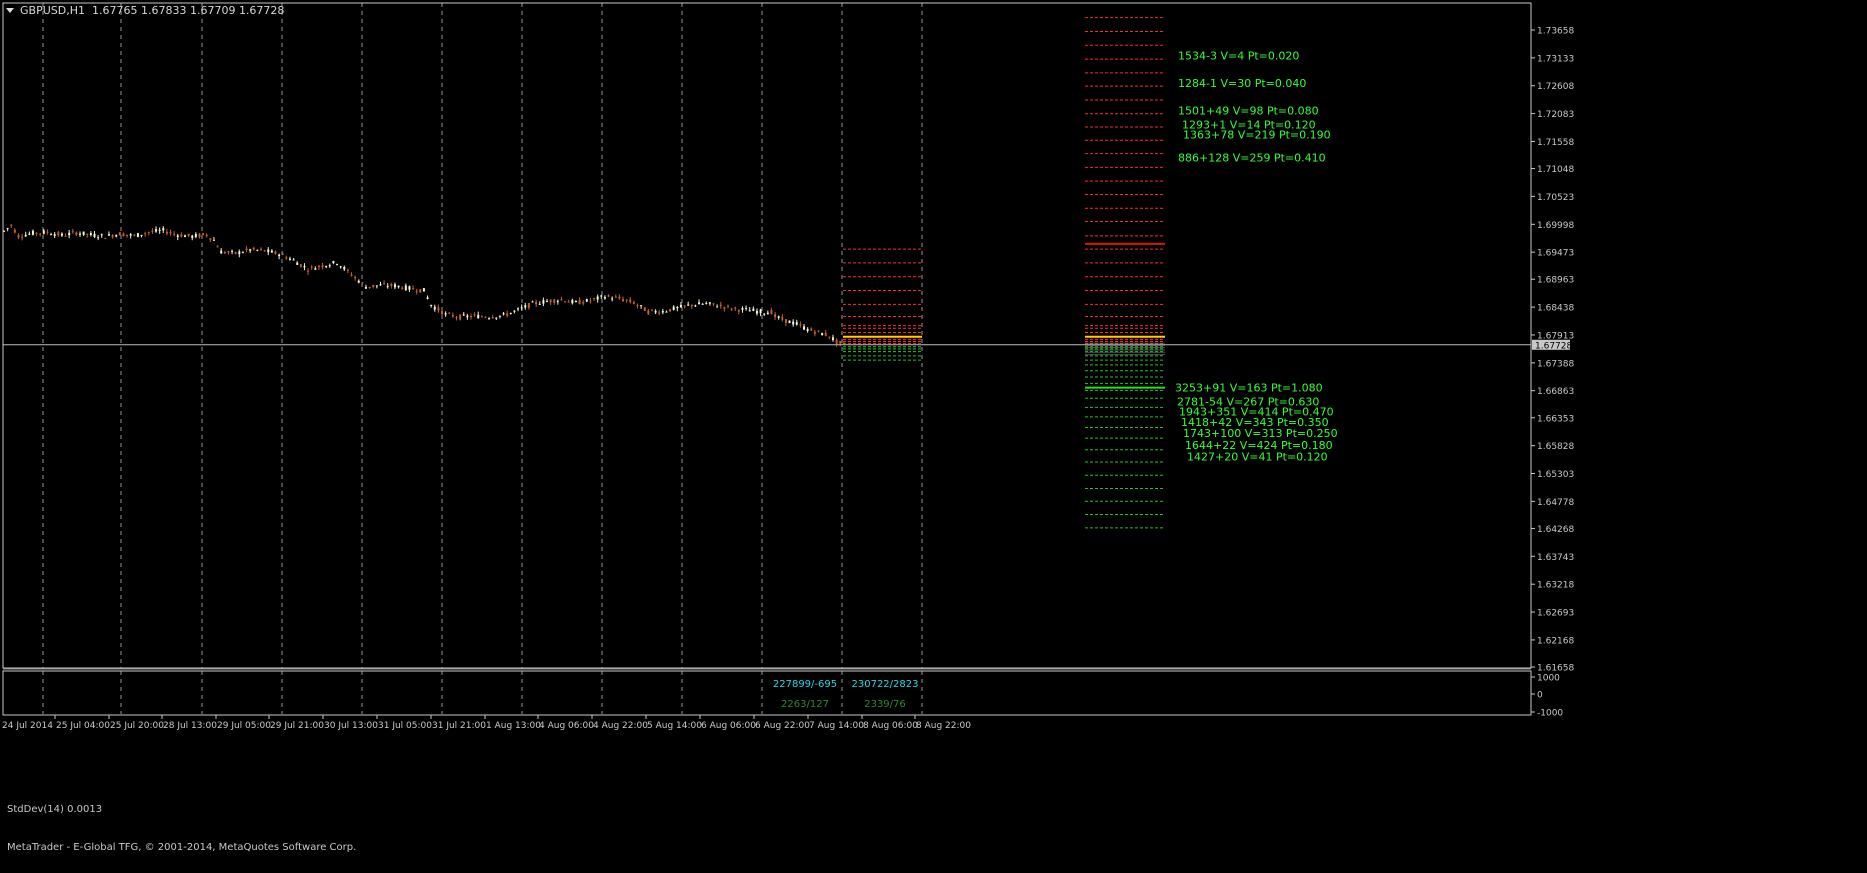 Image resolution: width=1867 pixels, height=873 pixels. Describe the element at coordinates (1555, 419) in the screenshot. I see `y-tick-label: 1.66353` at that location.